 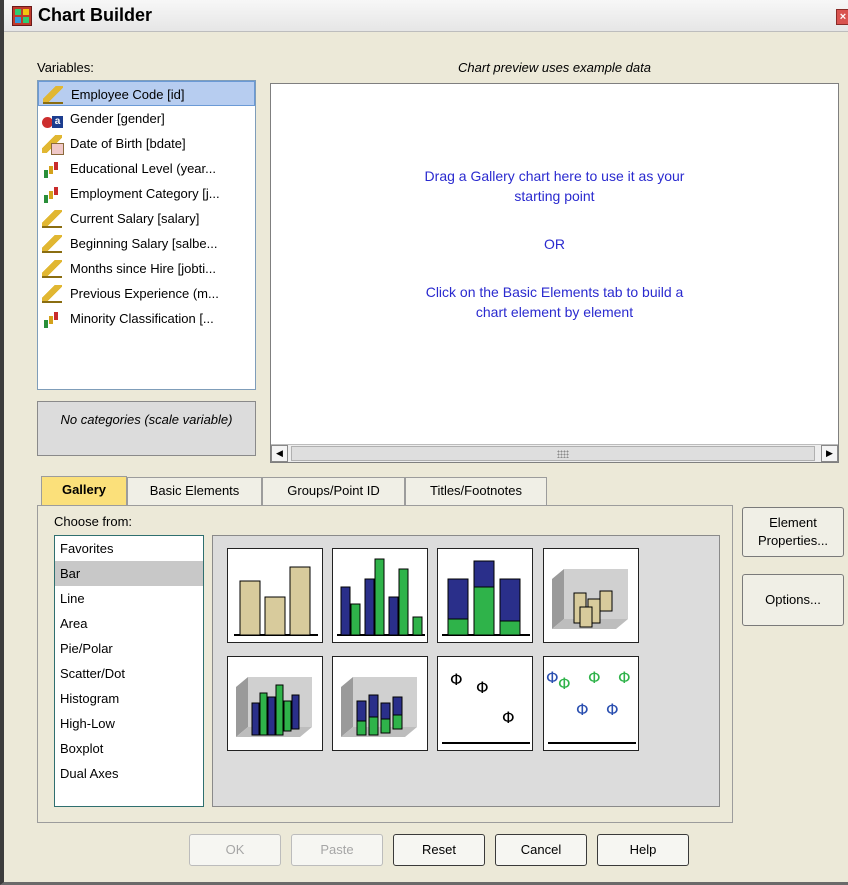 I want to click on scroll-right-arrow-icon: ▶, so click(x=829, y=453).